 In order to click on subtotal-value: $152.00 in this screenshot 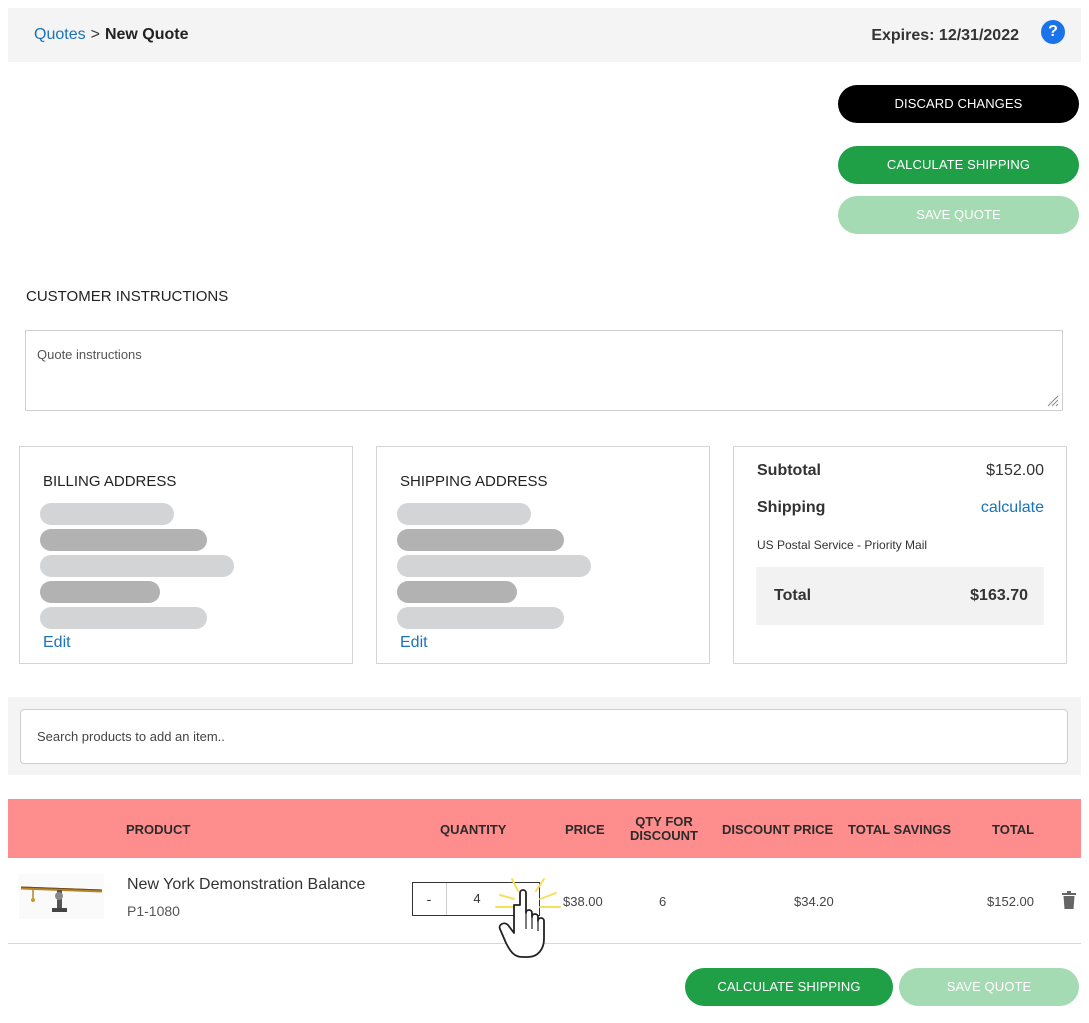, I will do `click(1015, 470)`.